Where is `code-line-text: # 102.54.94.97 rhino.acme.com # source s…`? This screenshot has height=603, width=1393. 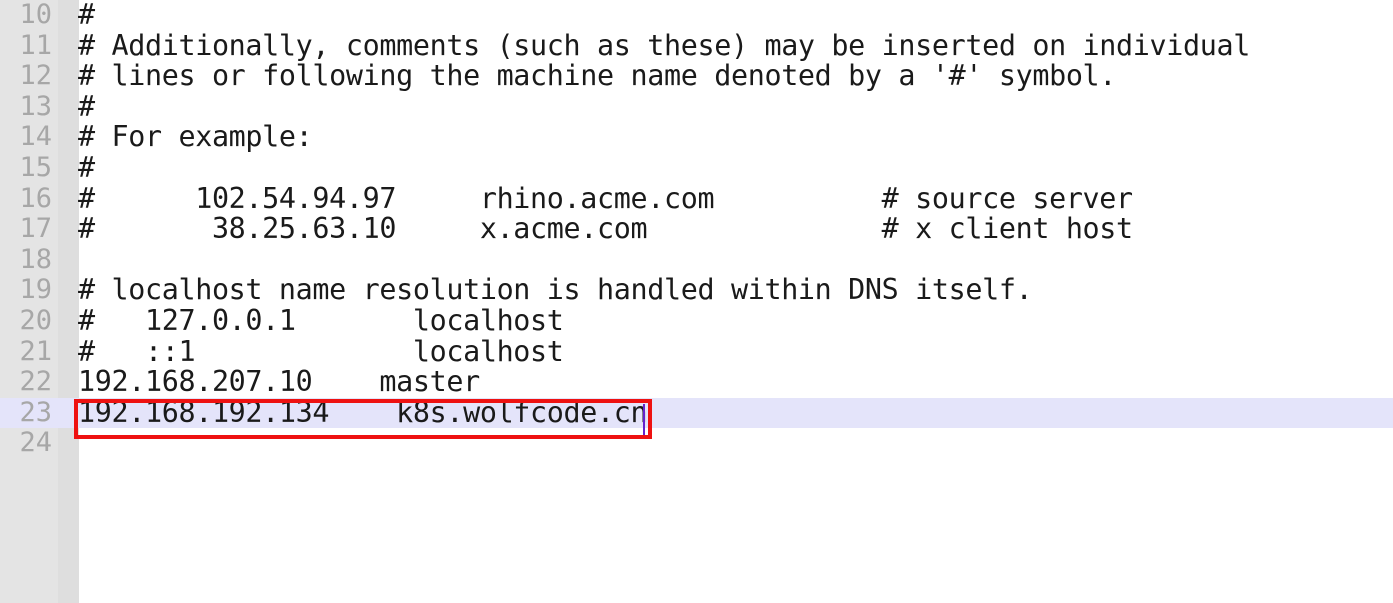 code-line-text: # 102.54.94.97 rhino.acme.com # source s… is located at coordinates (605, 199).